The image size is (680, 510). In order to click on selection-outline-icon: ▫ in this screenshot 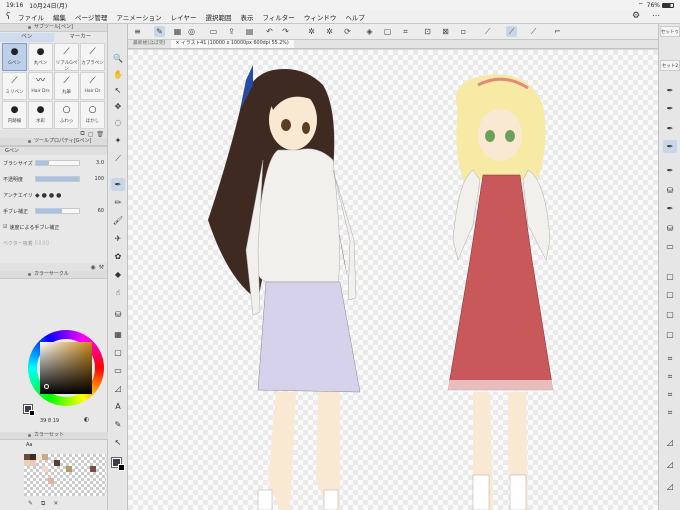, I will do `click(463, 31)`.